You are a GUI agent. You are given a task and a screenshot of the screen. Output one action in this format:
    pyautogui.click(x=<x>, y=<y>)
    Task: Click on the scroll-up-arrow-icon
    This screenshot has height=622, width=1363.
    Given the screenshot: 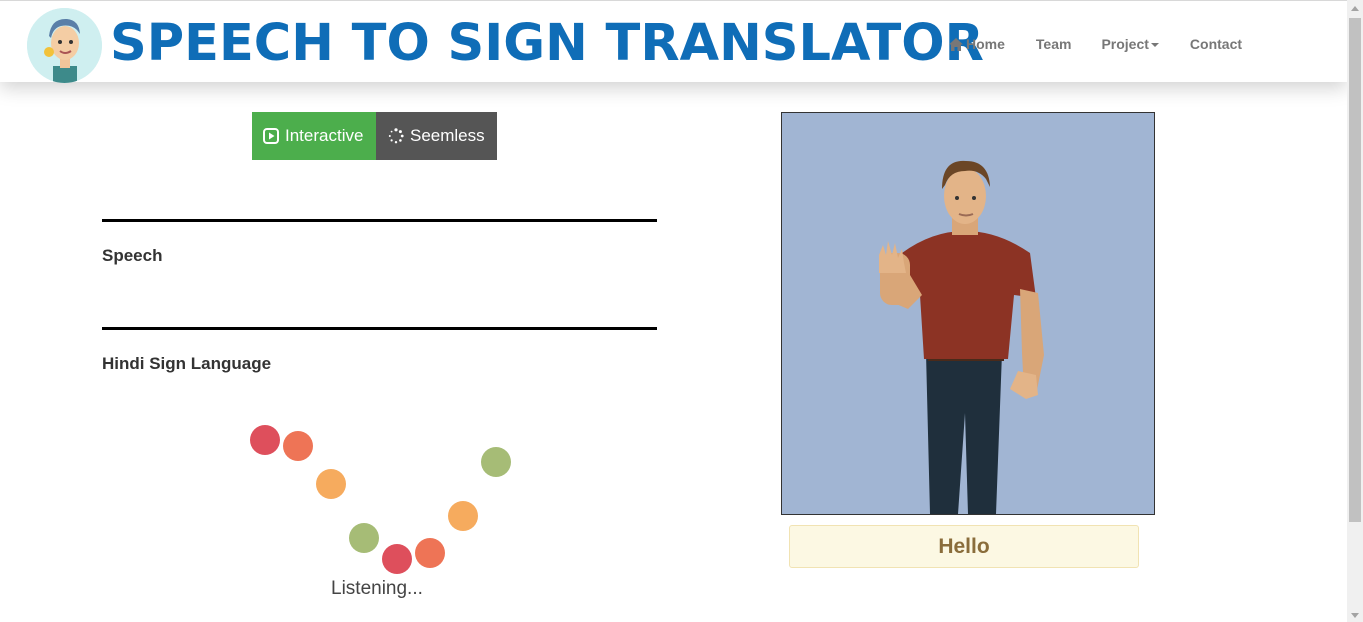 What is the action you would take?
    pyautogui.click(x=1355, y=8)
    